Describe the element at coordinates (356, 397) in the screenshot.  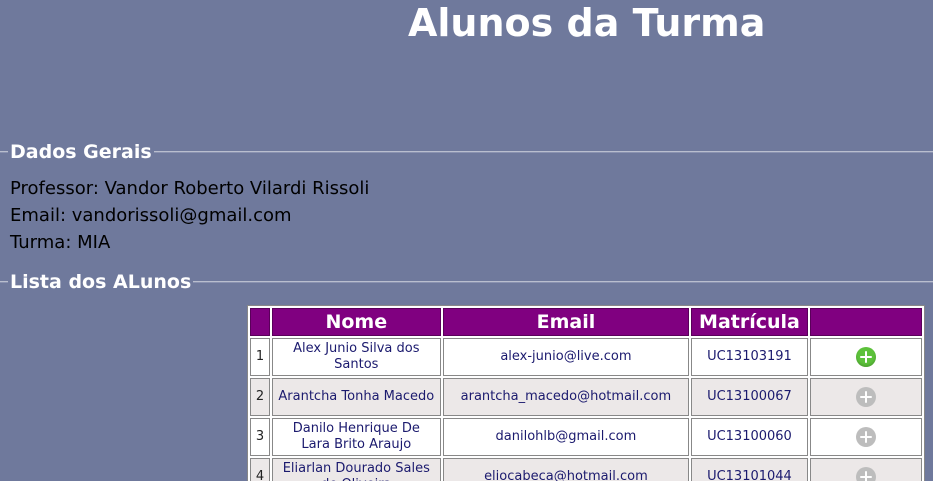
I see `student-name: Arantcha Tonha Macedo` at that location.